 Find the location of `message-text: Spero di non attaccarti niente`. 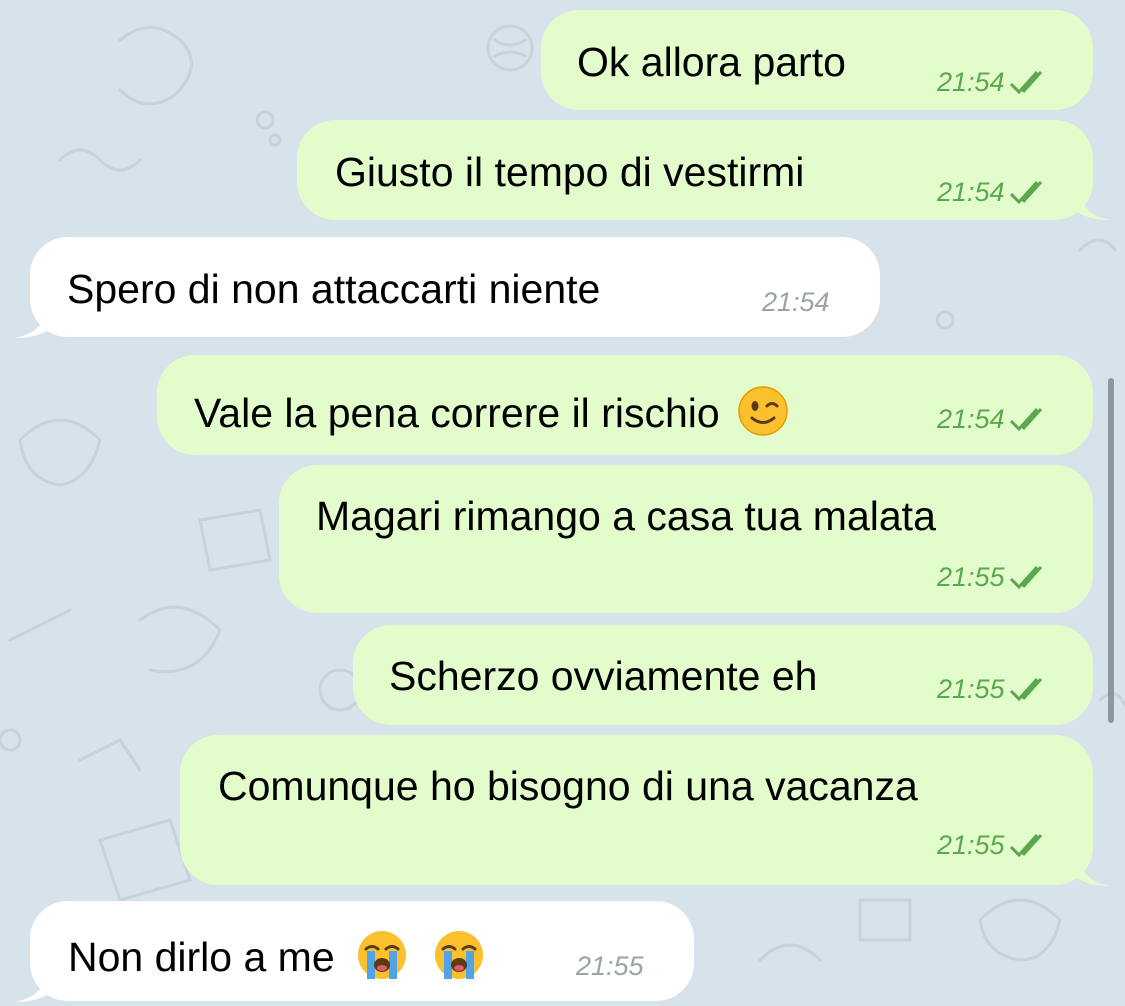

message-text: Spero di non attaccarti niente is located at coordinates (334, 289).